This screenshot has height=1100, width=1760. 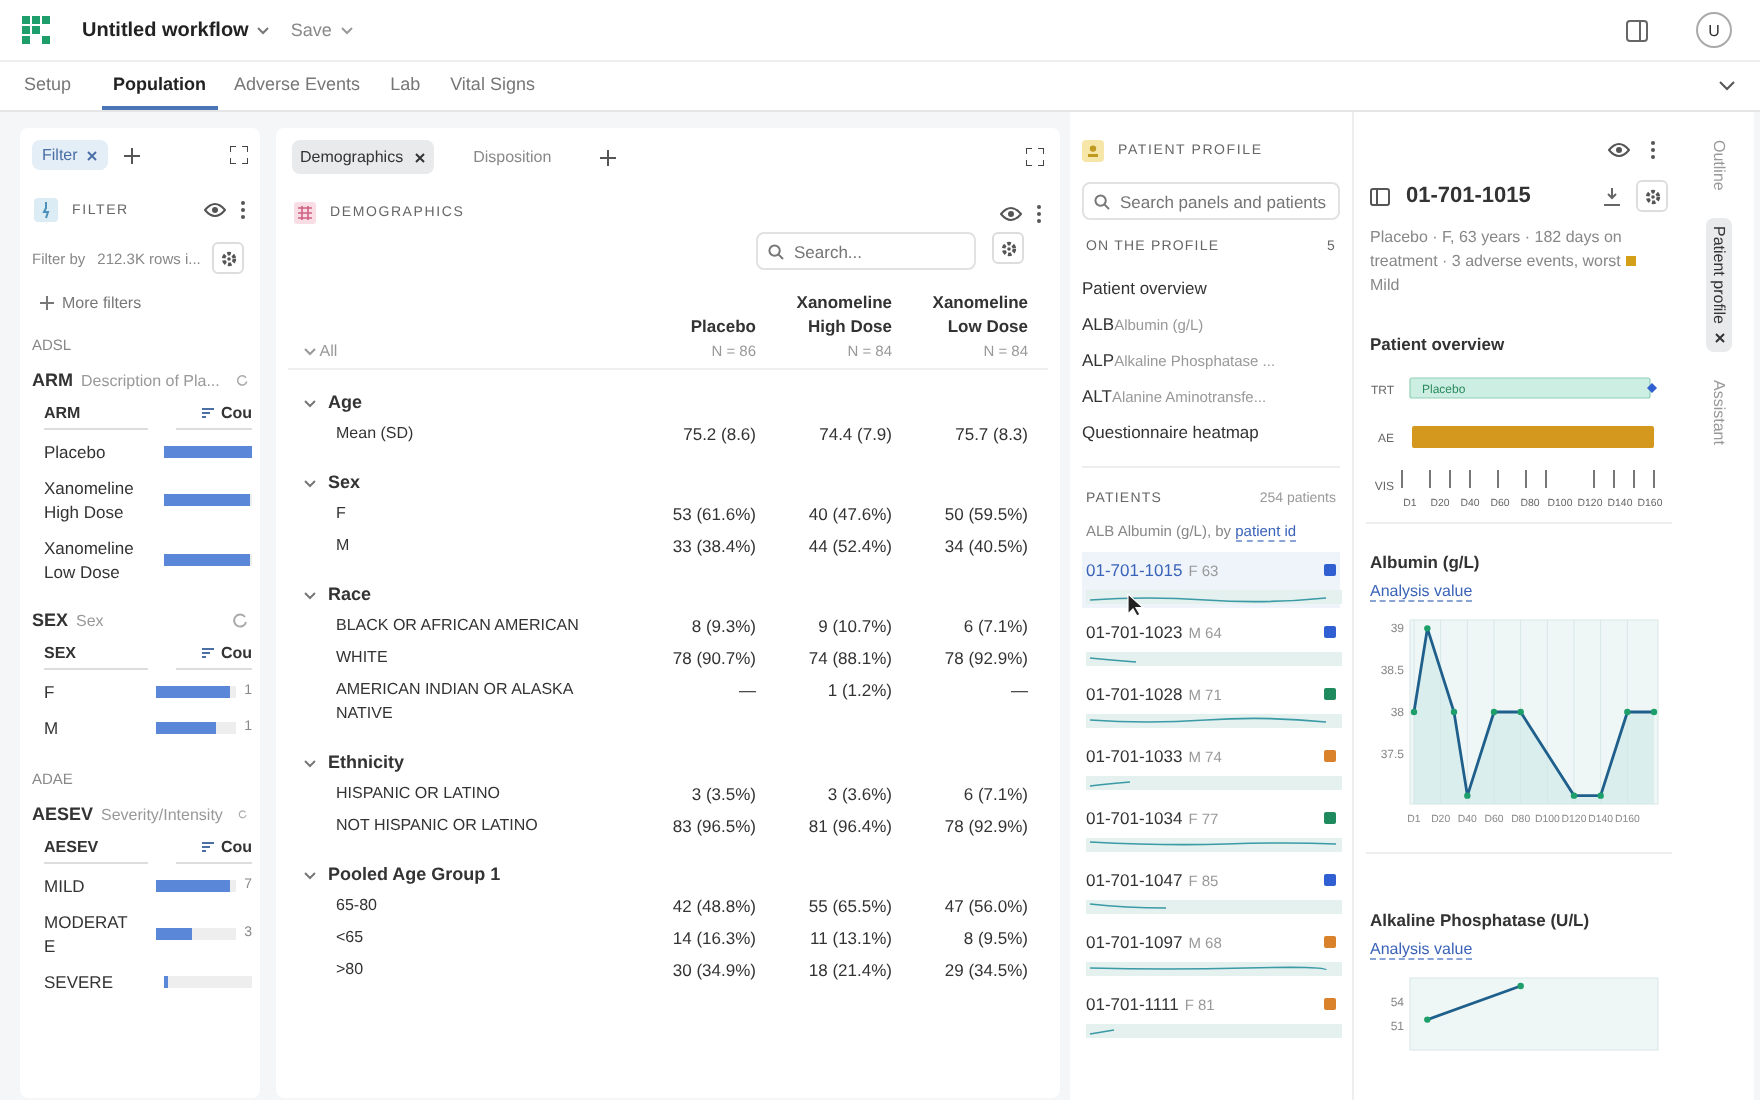 What do you see at coordinates (985, 546) in the screenshot?
I see `table-cell-text: 34 (40.5%)` at bounding box center [985, 546].